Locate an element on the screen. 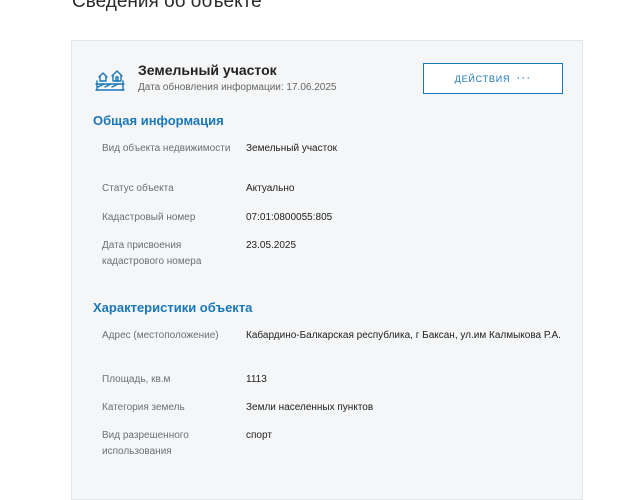 This screenshot has height=500, width=625. actions-button: ДЕЙСТВИЯ ··· is located at coordinates (493, 78).